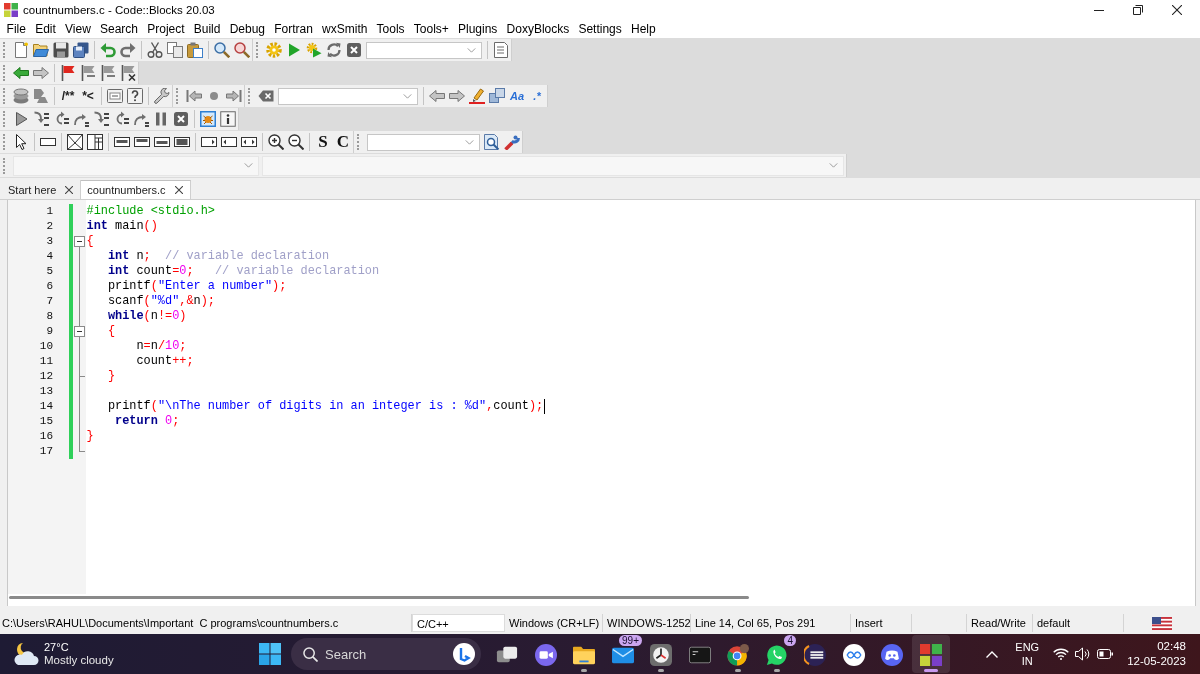  Describe the element at coordinates (497, 96) in the screenshot. I see `stacked-squares-icon` at that location.